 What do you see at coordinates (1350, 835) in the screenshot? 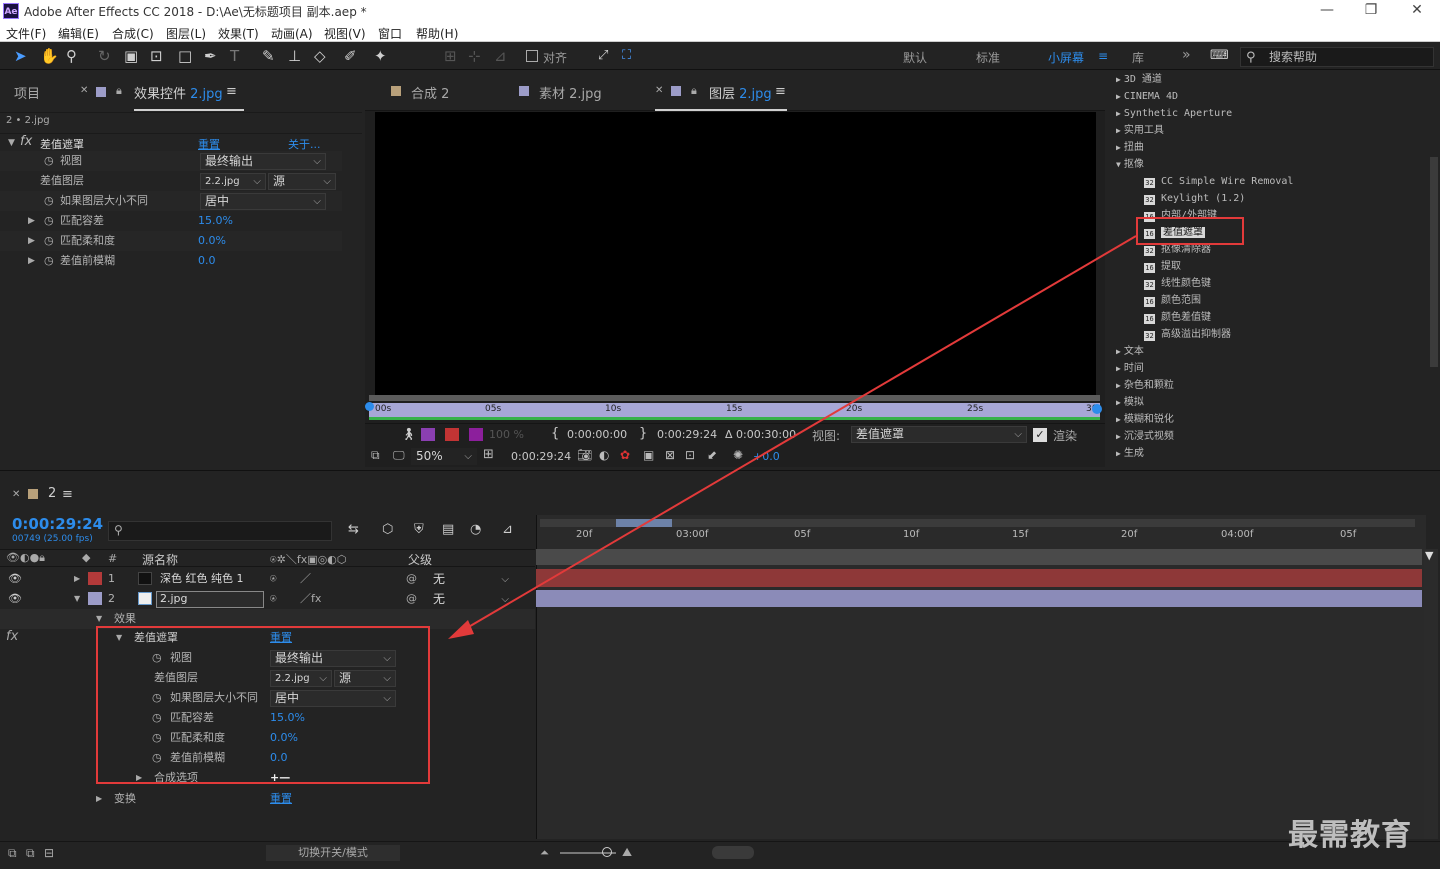
I see `watermark: 最需教育` at bounding box center [1350, 835].